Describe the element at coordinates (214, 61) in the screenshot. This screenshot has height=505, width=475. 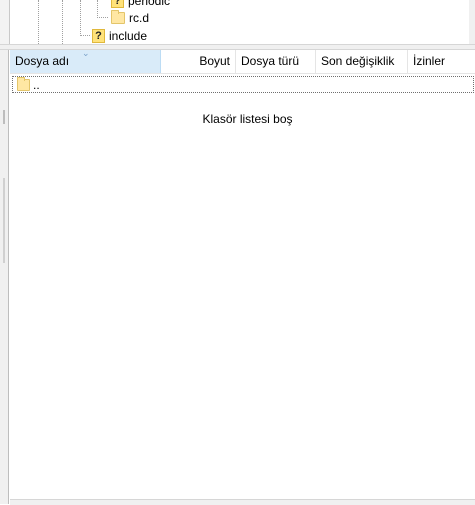
I see `column-header-label: Boyut` at that location.